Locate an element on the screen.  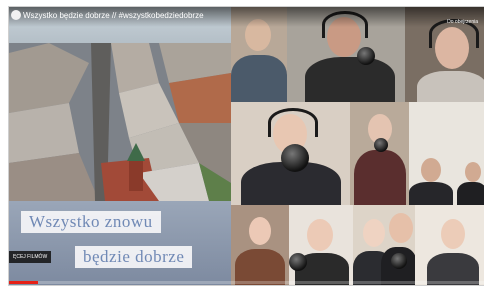
watch-later-button: Do obejrzenia is located at coordinates (462, 22).